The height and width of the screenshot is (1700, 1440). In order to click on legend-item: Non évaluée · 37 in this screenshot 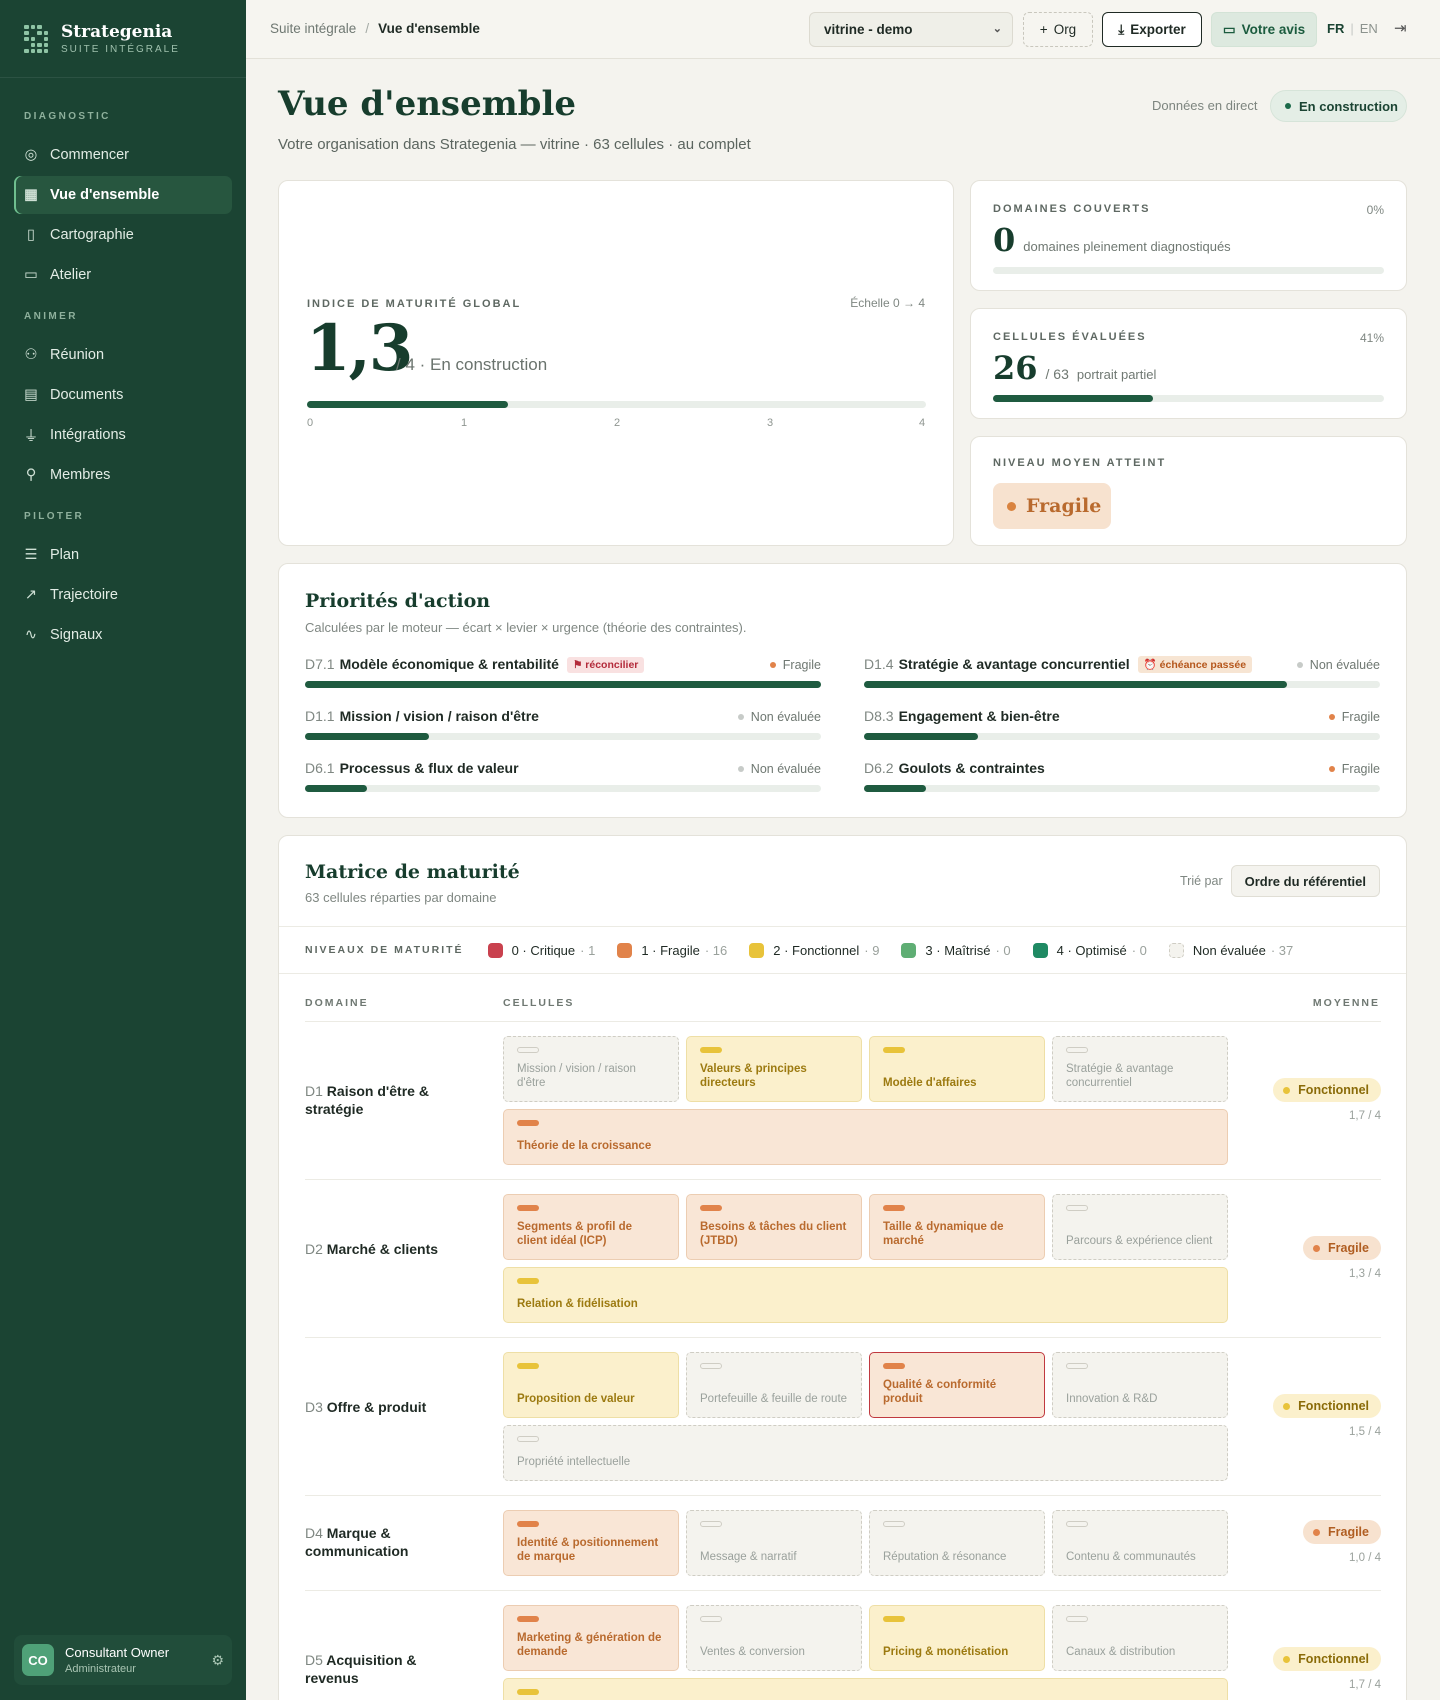, I will do `click(1230, 950)`.